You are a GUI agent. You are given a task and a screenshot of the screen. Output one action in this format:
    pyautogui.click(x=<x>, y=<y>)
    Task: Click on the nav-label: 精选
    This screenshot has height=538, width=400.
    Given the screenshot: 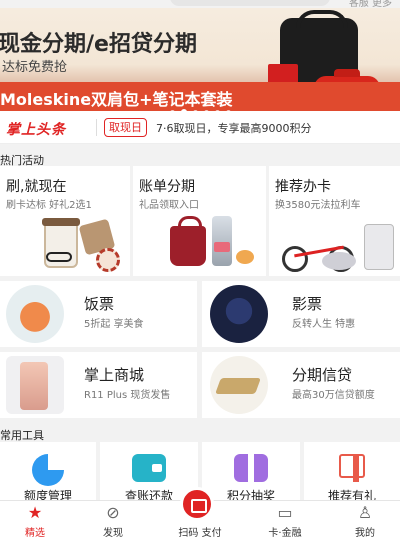 What is the action you would take?
    pyautogui.click(x=35, y=533)
    